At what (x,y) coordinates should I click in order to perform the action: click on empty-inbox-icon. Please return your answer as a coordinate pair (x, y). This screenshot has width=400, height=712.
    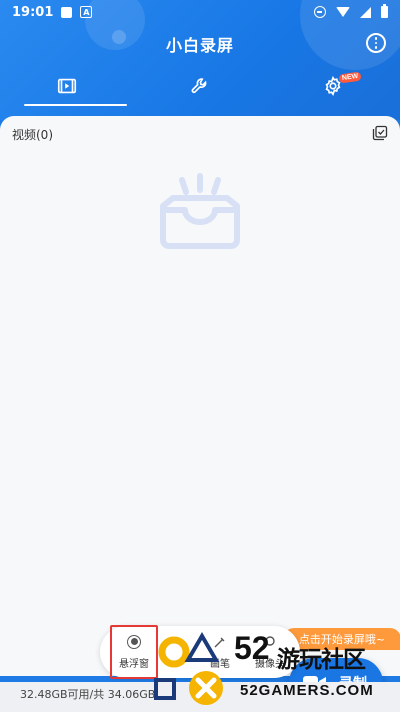
    Looking at the image, I should click on (200, 211).